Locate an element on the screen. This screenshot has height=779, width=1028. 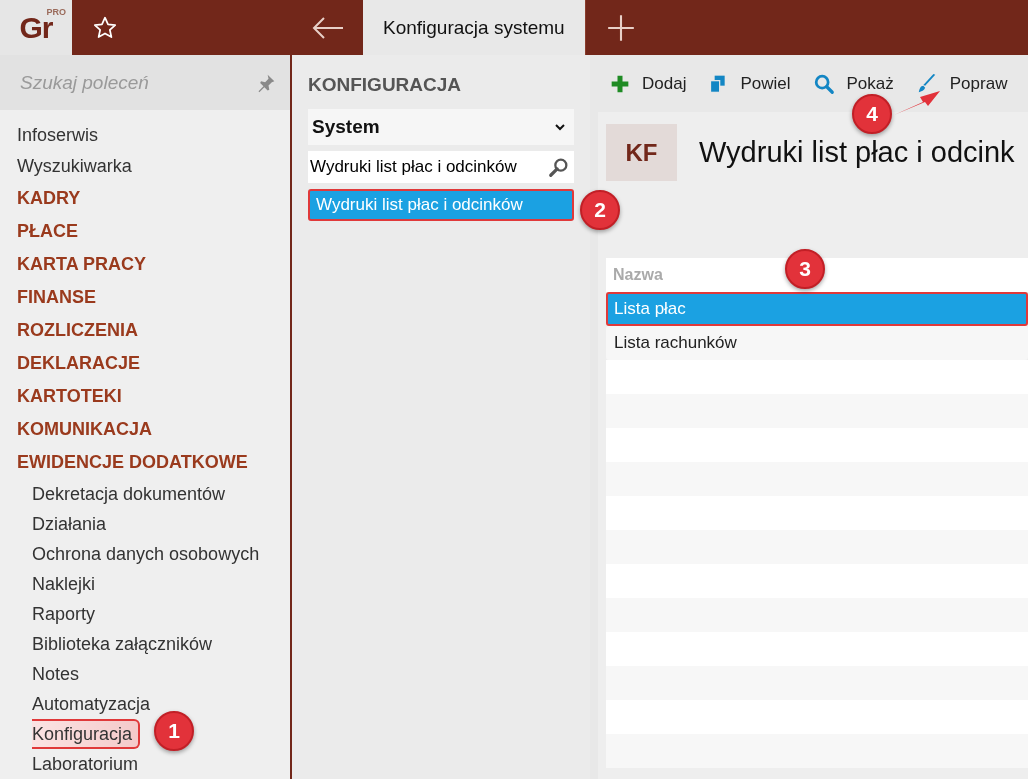
command-search-field: Szukaj poleceń is located at coordinates (128, 82).